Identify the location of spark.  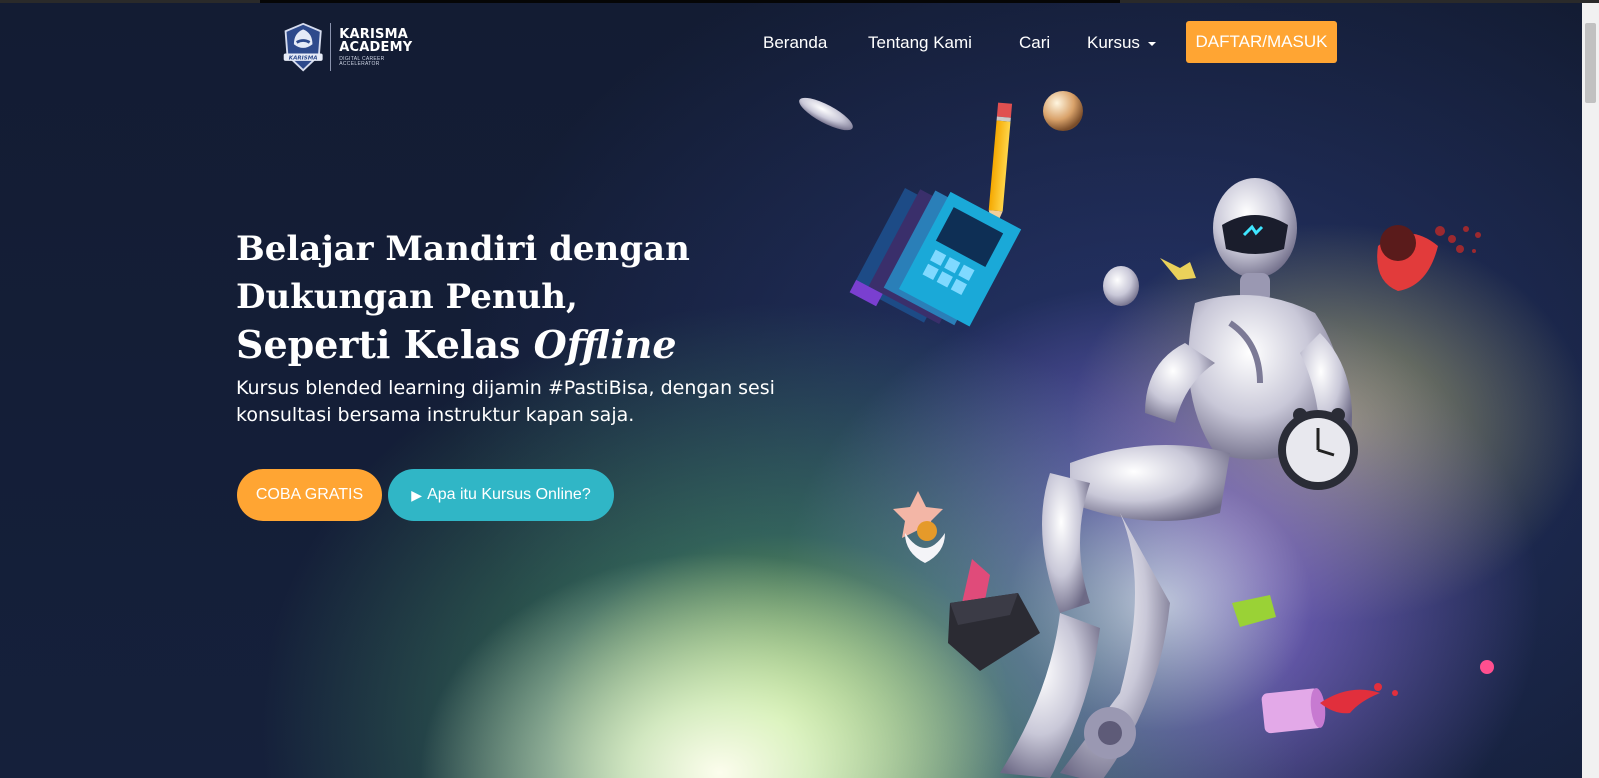
(1178, 269).